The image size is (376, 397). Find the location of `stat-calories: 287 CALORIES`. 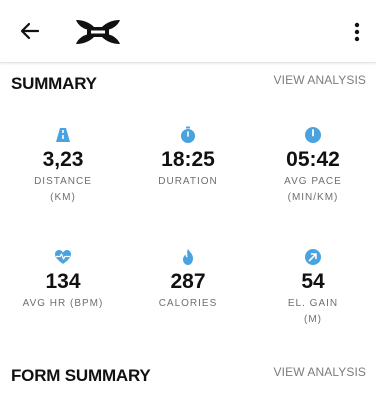

stat-calories: 287 CALORIES is located at coordinates (188, 280).